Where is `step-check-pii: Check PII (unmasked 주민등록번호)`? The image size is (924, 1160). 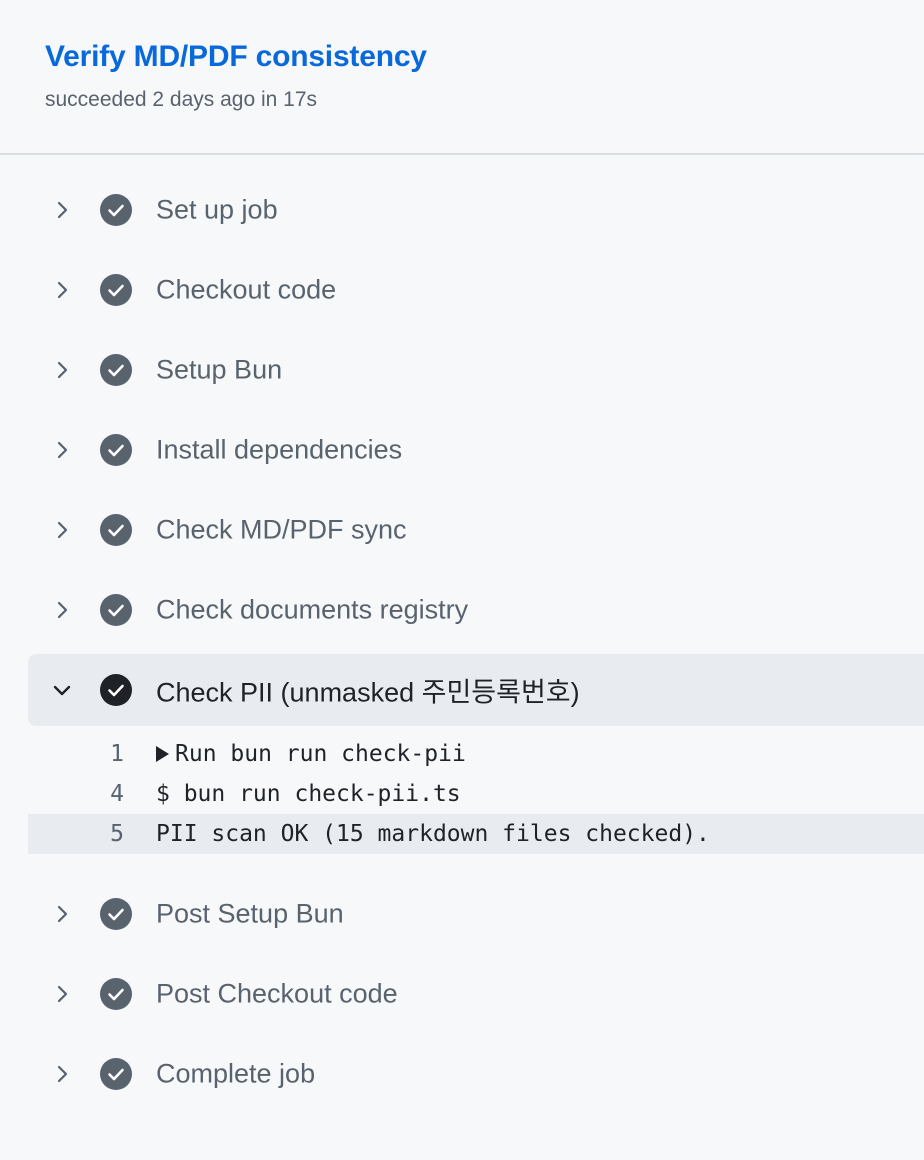 step-check-pii: Check PII (unmasked 주민등록번호) is located at coordinates (476, 690).